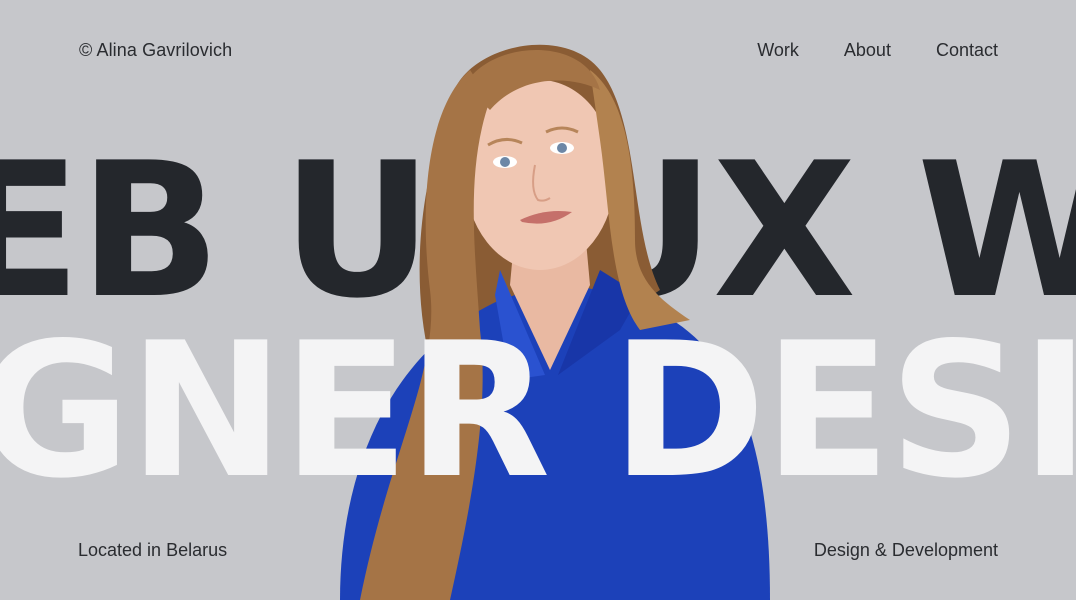 This screenshot has width=1076, height=600. Describe the element at coordinates (156, 50) in the screenshot. I see `copyright-text: © Alina Gavrilovich` at that location.